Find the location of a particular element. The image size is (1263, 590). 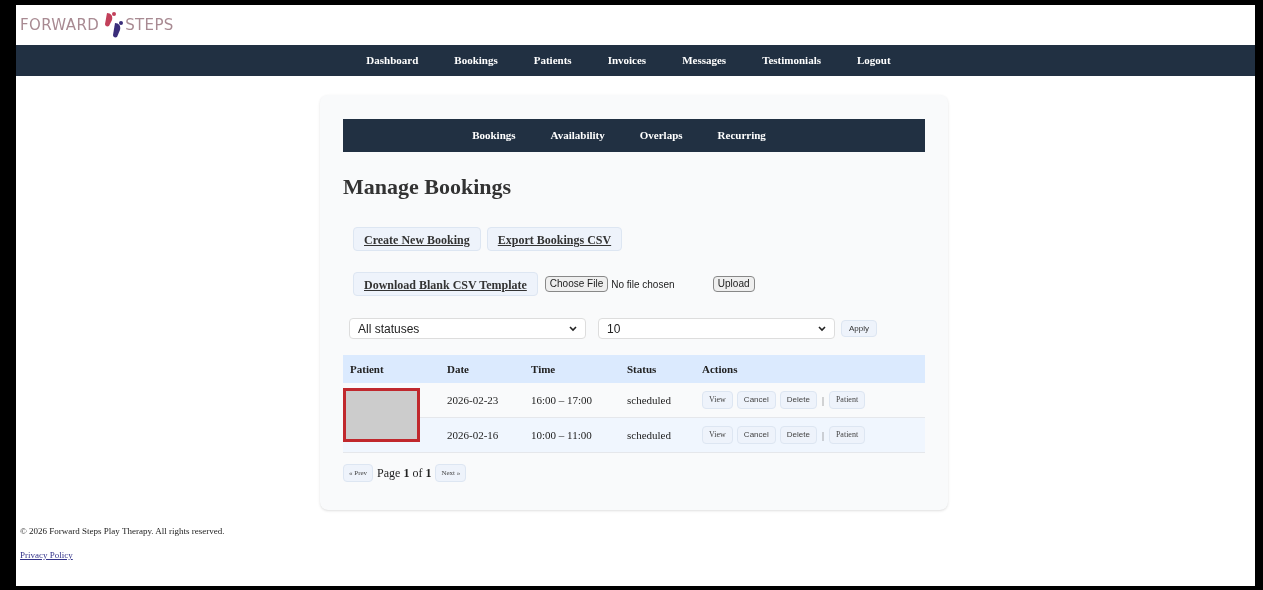

action-button: Create New Booking is located at coordinates (417, 239).